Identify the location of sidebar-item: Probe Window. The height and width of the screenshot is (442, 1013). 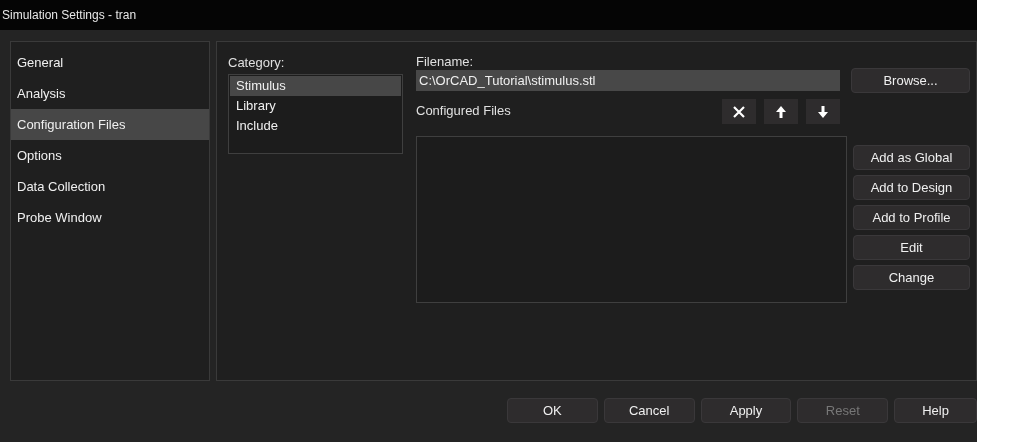
(110, 217).